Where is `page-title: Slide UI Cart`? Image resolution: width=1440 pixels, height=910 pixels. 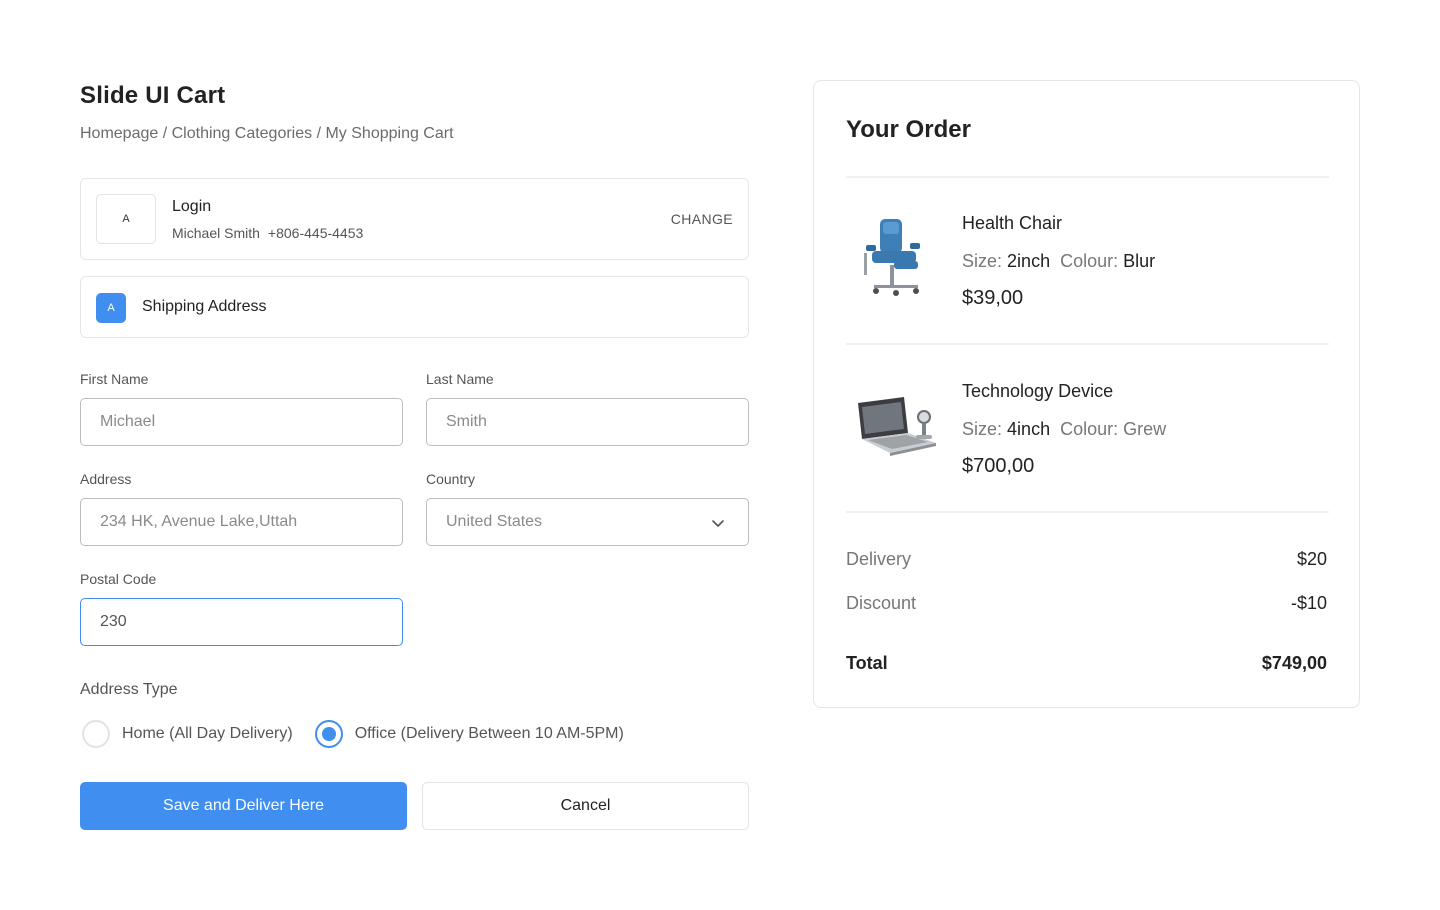 page-title: Slide UI Cart is located at coordinates (153, 95).